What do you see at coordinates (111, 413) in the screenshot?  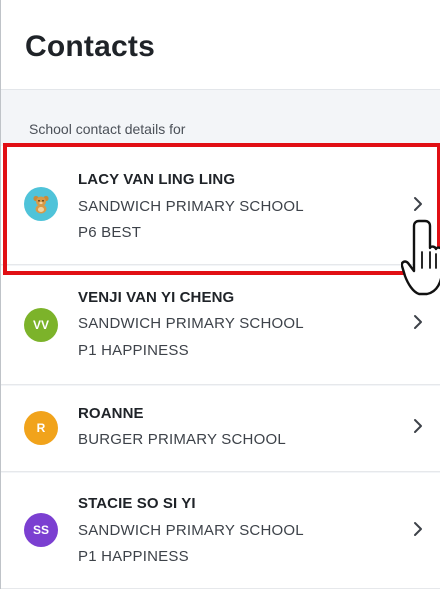 I see `contact-name: ROANNE` at bounding box center [111, 413].